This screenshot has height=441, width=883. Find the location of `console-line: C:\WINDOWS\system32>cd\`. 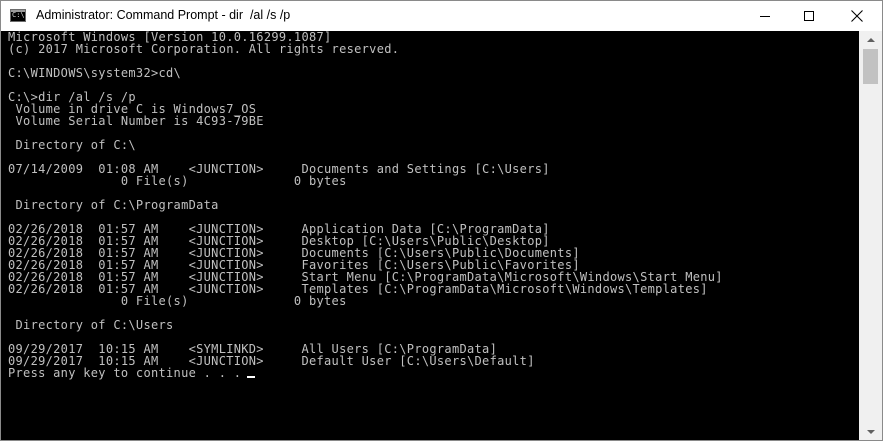

console-line: C:\WINDOWS\system32>cd\ is located at coordinates (95, 73).